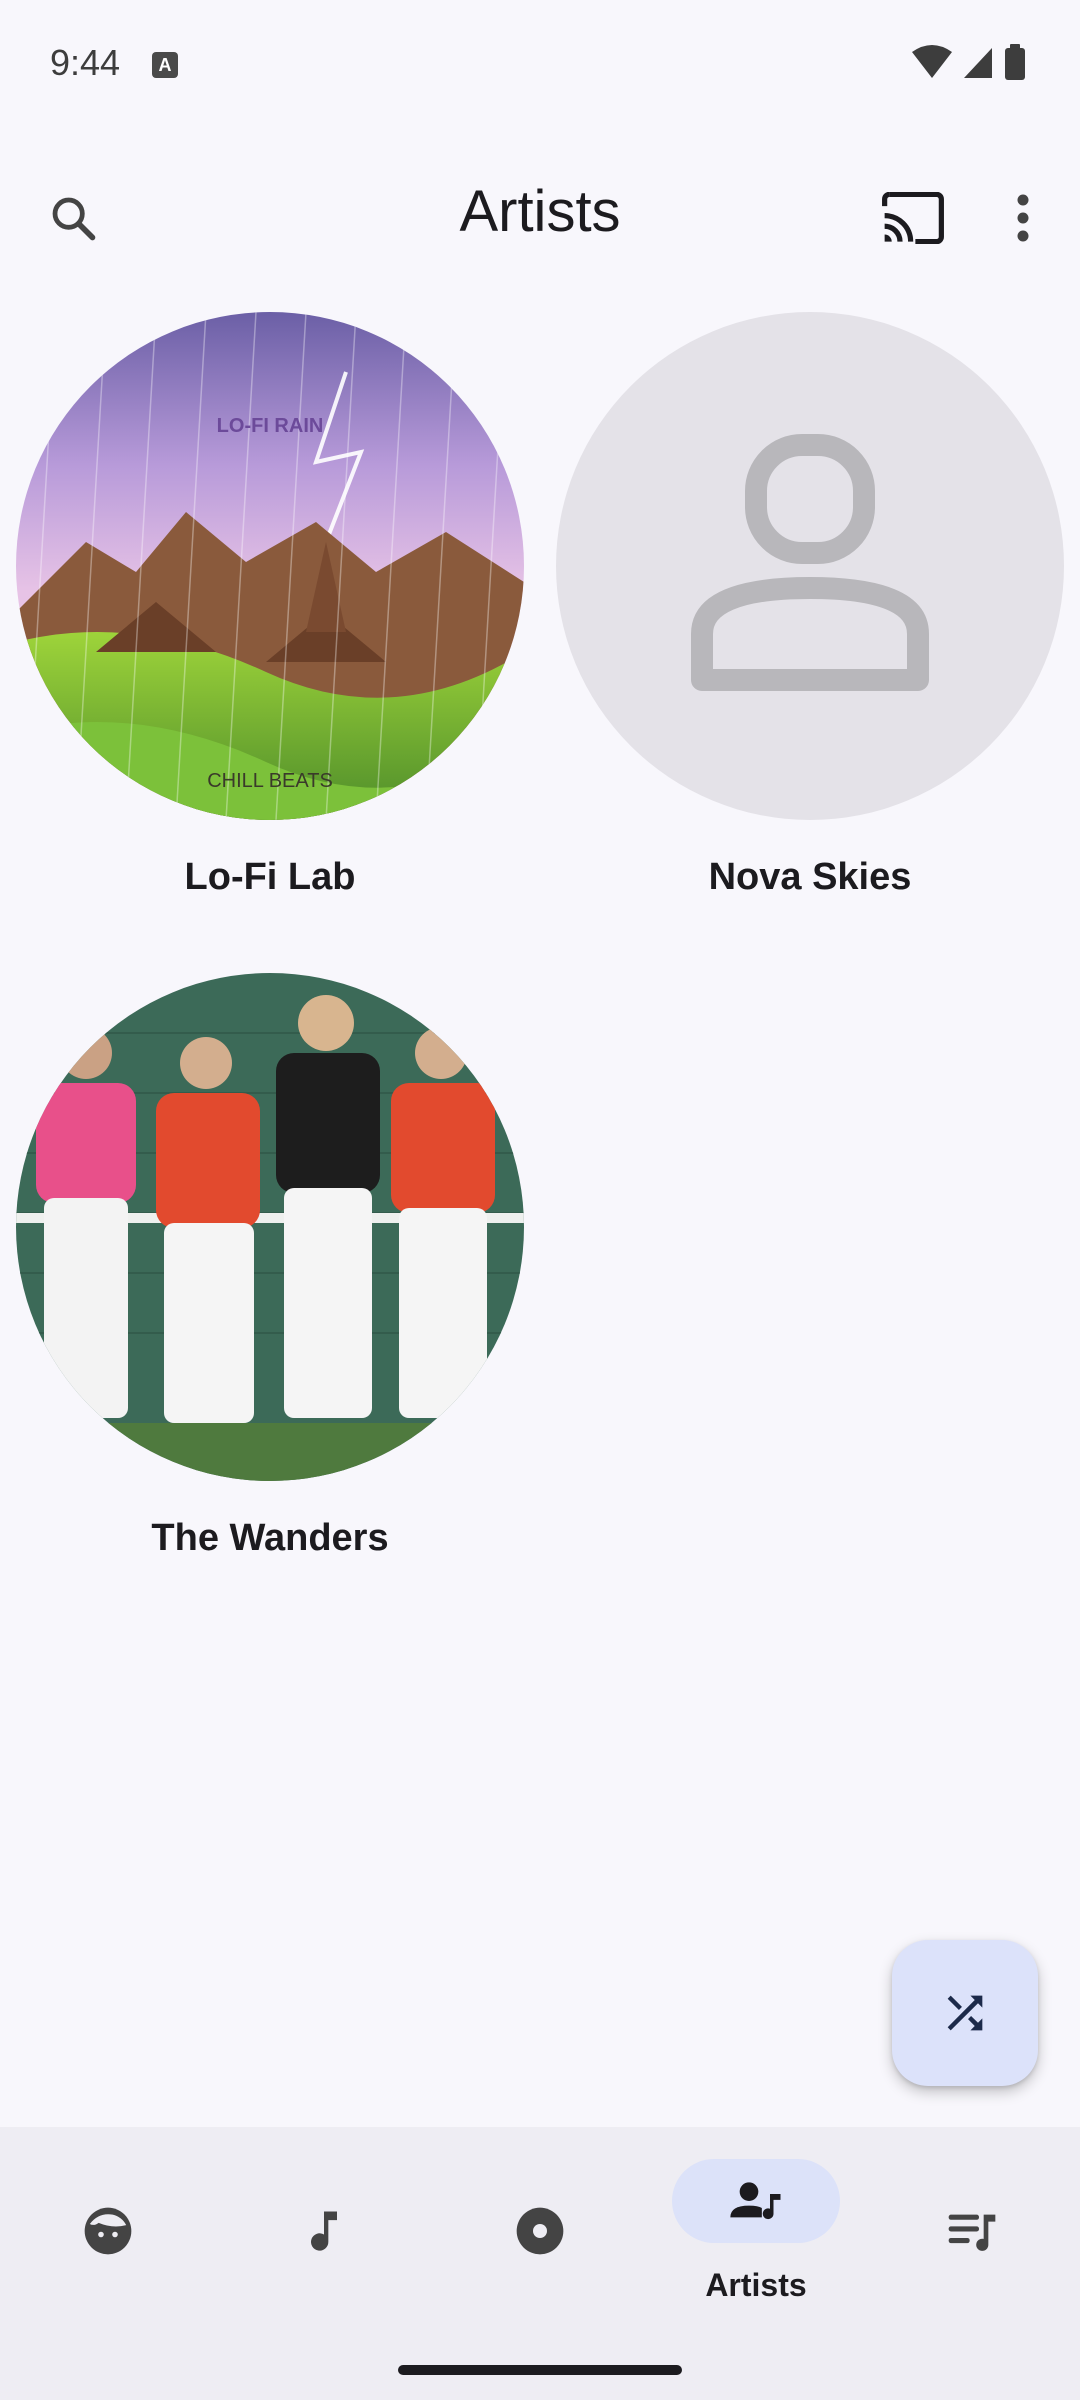 Image resolution: width=1080 pixels, height=2400 pixels. Describe the element at coordinates (978, 63) in the screenshot. I see `signal-icon` at that location.